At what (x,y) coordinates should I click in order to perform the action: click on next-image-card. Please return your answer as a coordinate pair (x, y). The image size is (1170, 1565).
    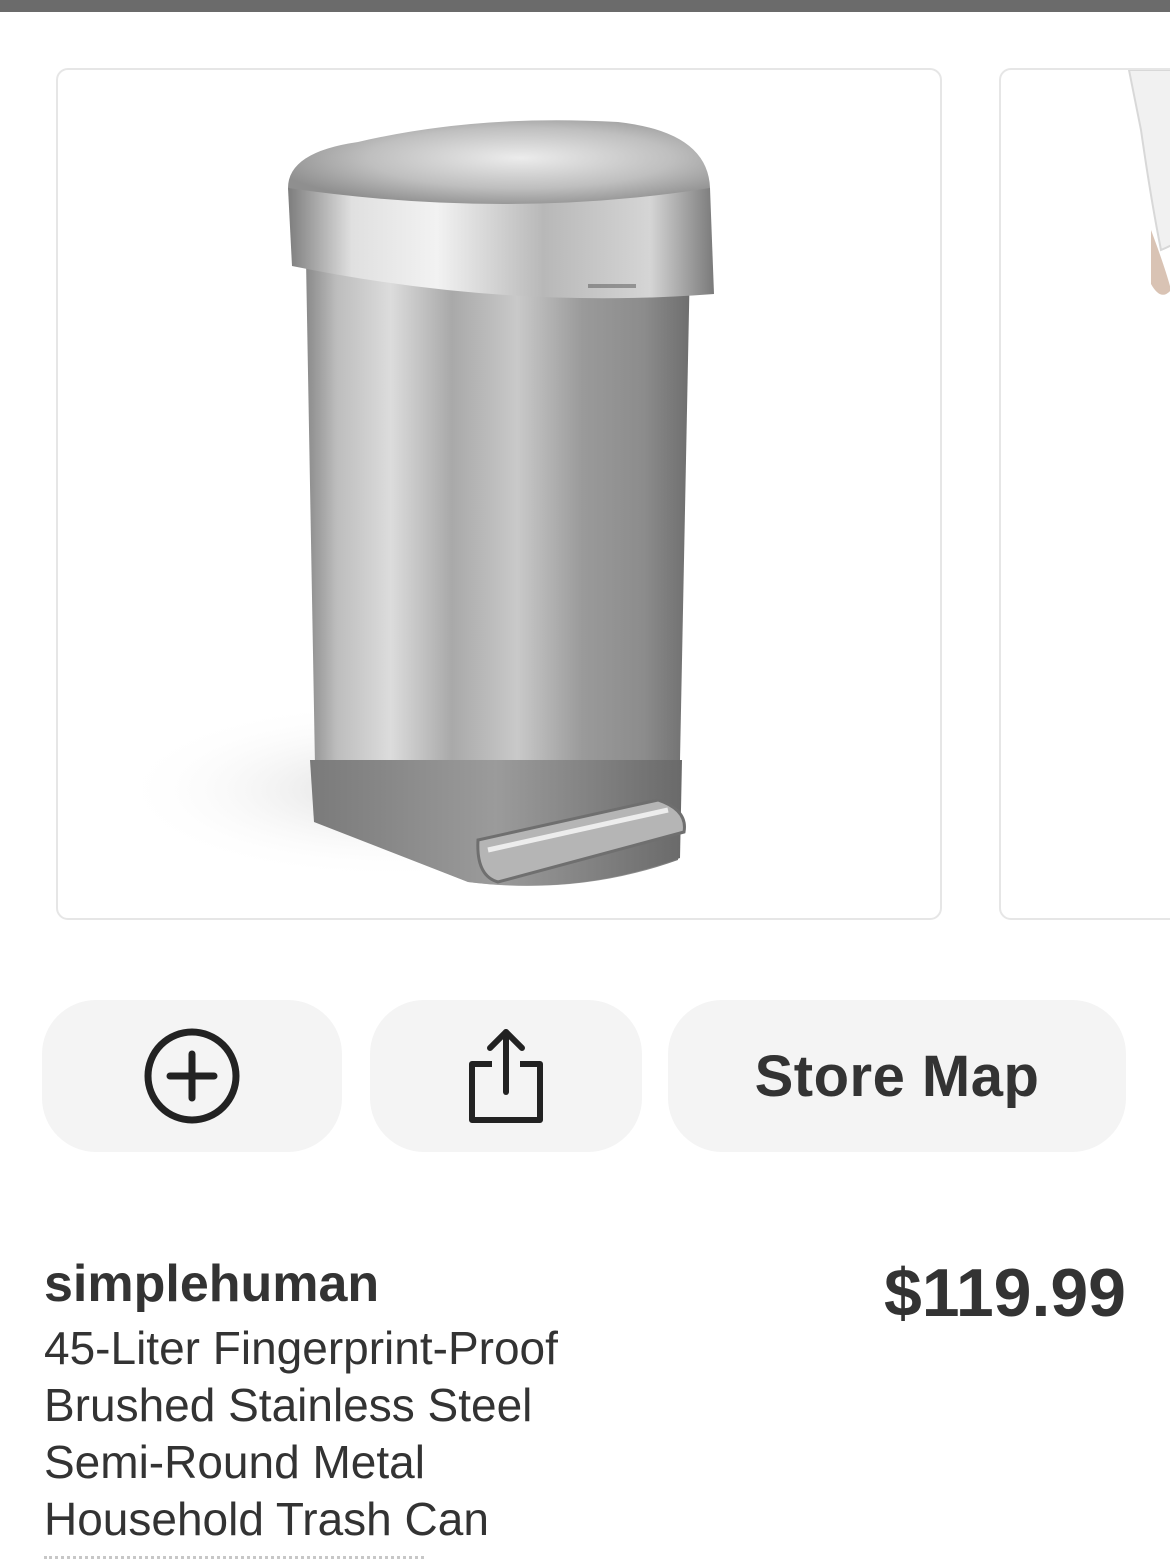
    Looking at the image, I should click on (1084, 494).